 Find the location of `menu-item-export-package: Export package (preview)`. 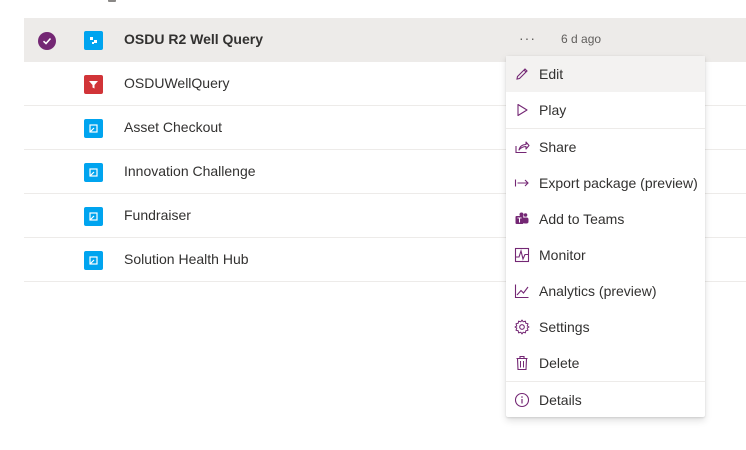

menu-item-export-package: Export package (preview) is located at coordinates (605, 183).